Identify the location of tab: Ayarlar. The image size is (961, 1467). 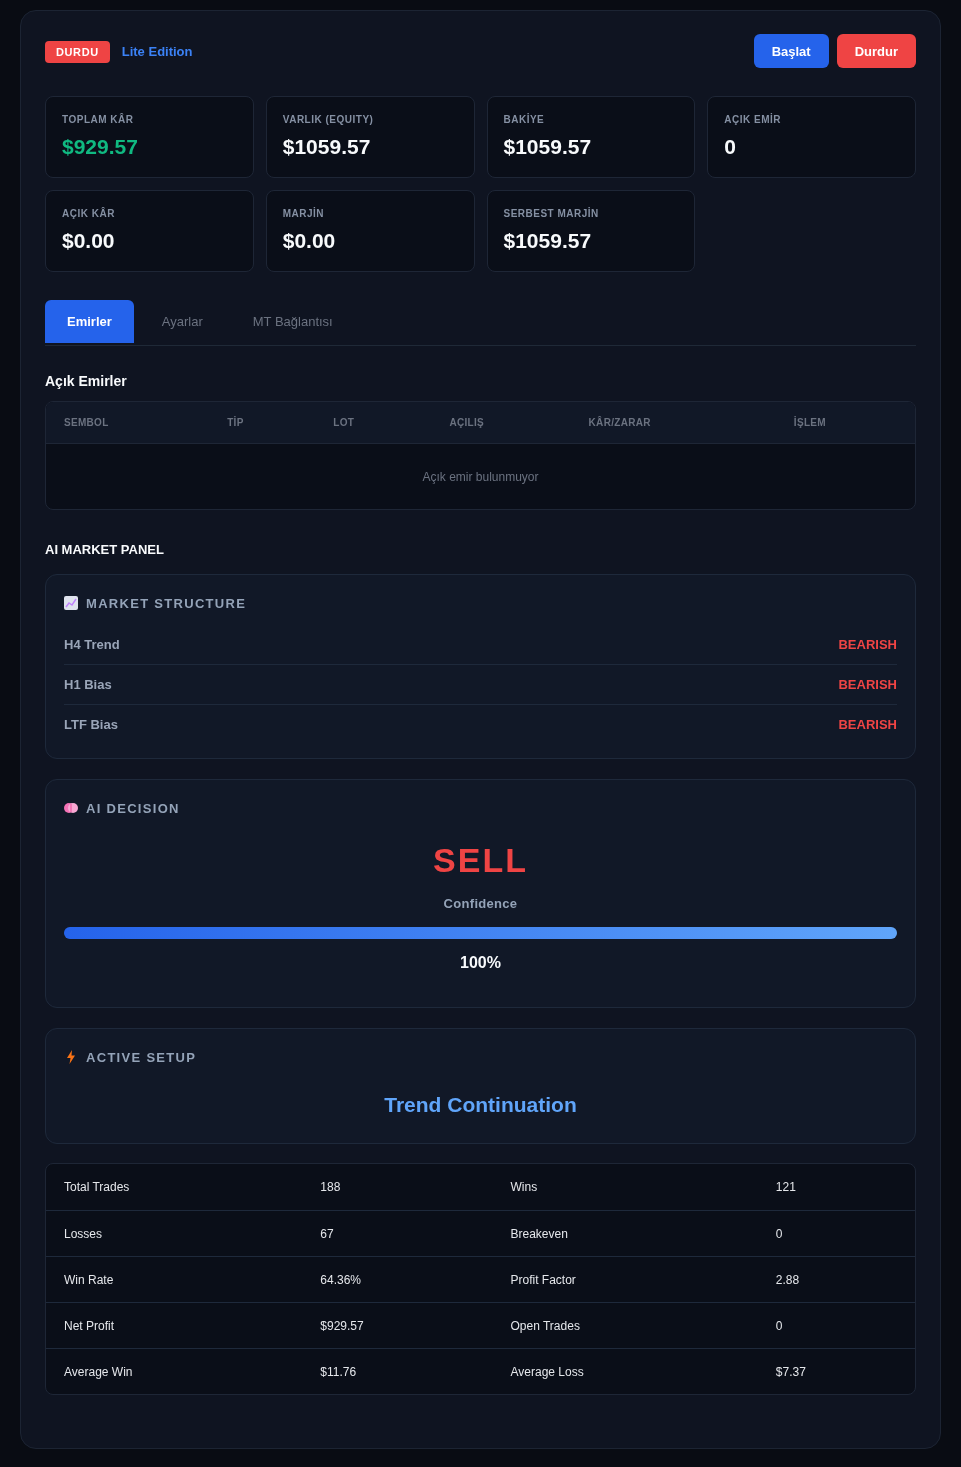
(182, 321).